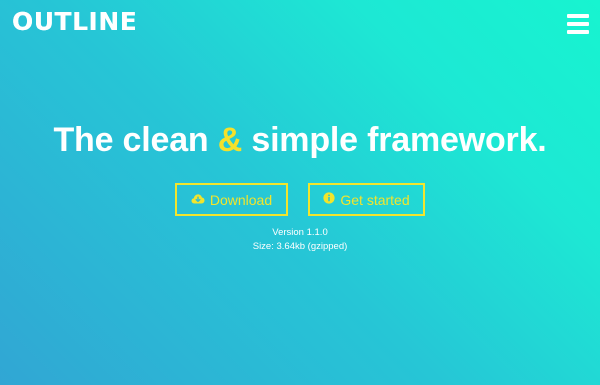 This screenshot has width=600, height=385. What do you see at coordinates (135, 140) in the screenshot?
I see `hero-title-part1: The clean` at bounding box center [135, 140].